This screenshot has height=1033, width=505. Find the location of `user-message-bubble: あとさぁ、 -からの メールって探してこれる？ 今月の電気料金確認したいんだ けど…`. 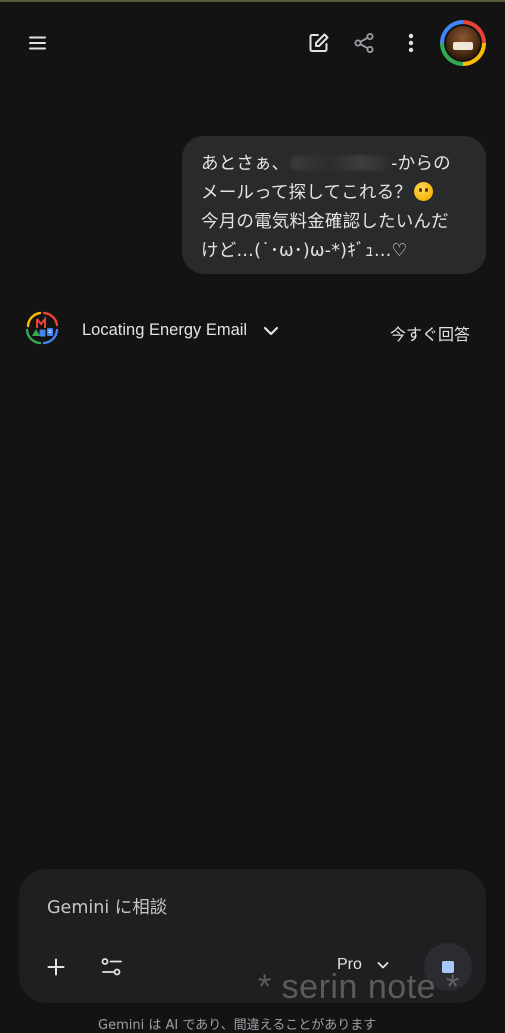

user-message-bubble: あとさぁ、 -からの メールって探してこれる？ 今月の電気料金確認したいんだ けど… is located at coordinates (334, 205).